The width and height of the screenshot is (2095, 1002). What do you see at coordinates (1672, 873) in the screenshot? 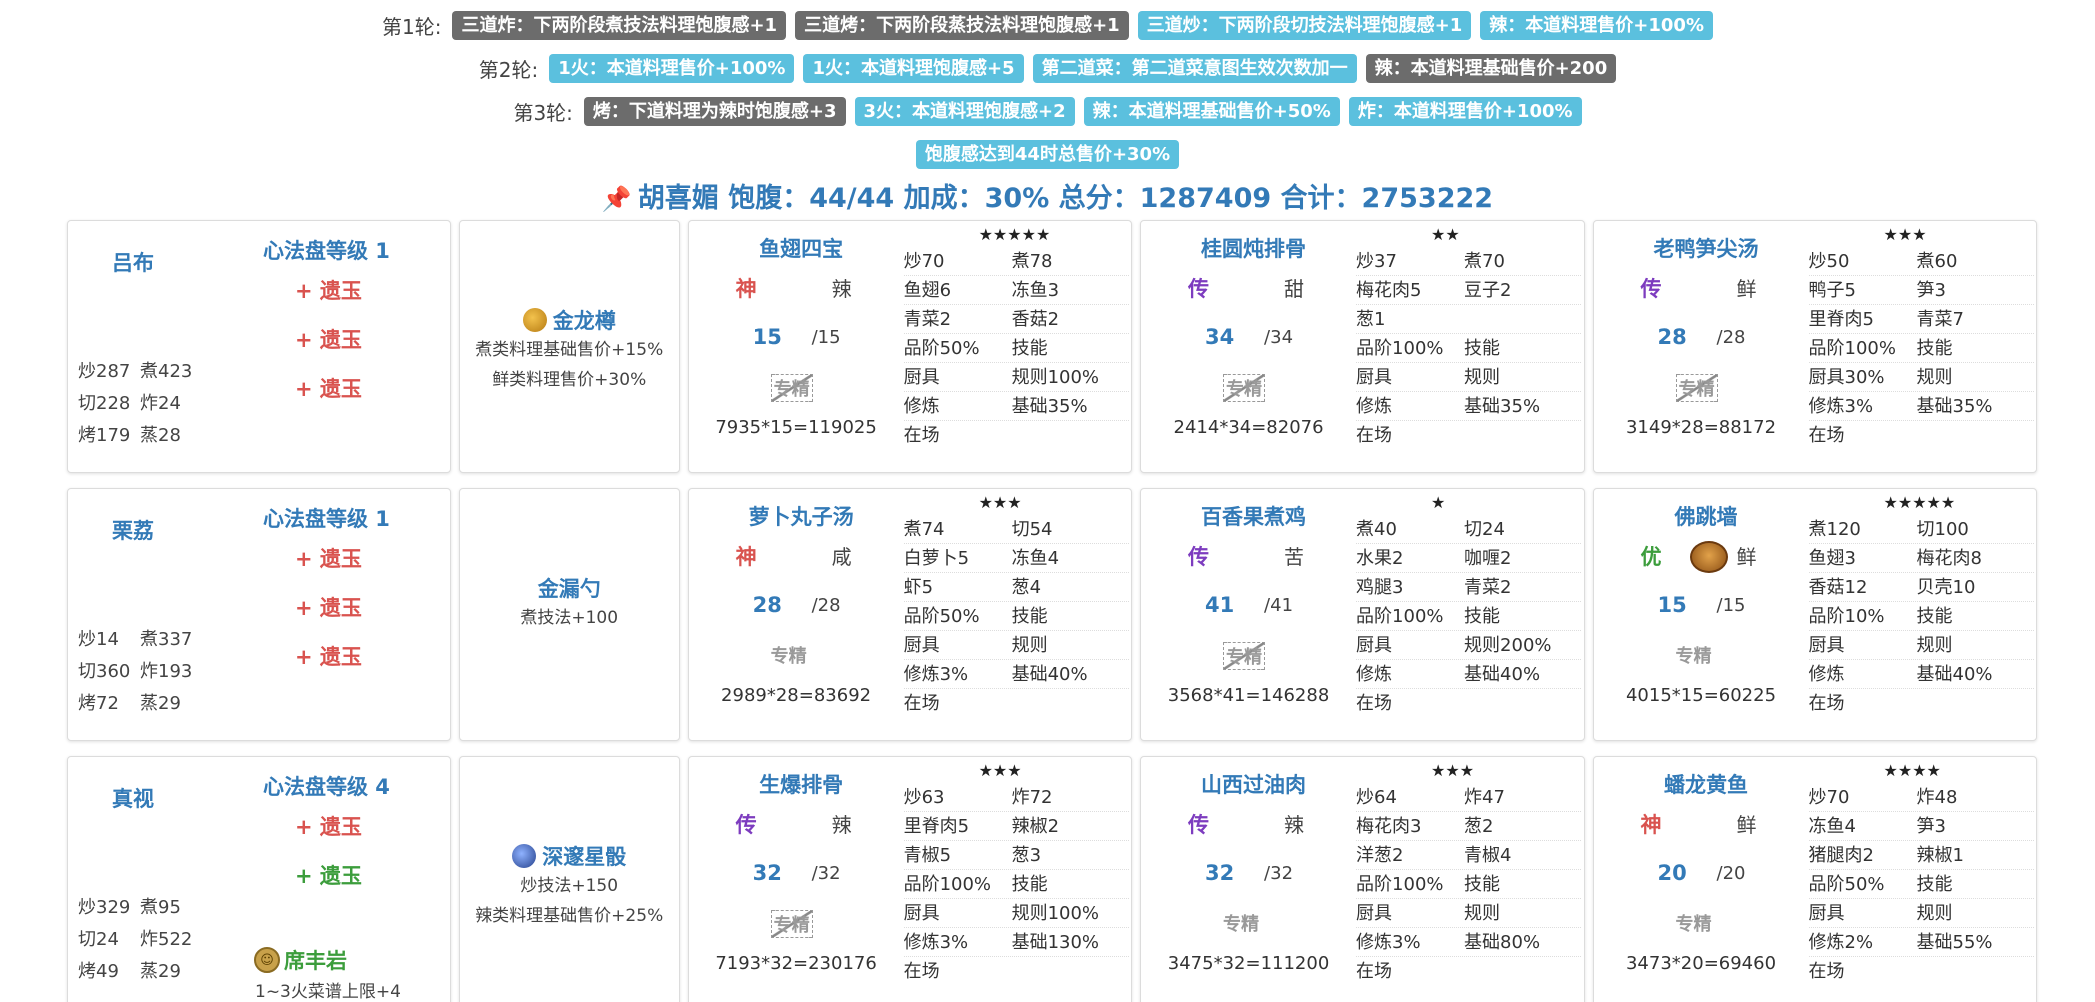
I see `recipe-quantity: 20` at bounding box center [1672, 873].